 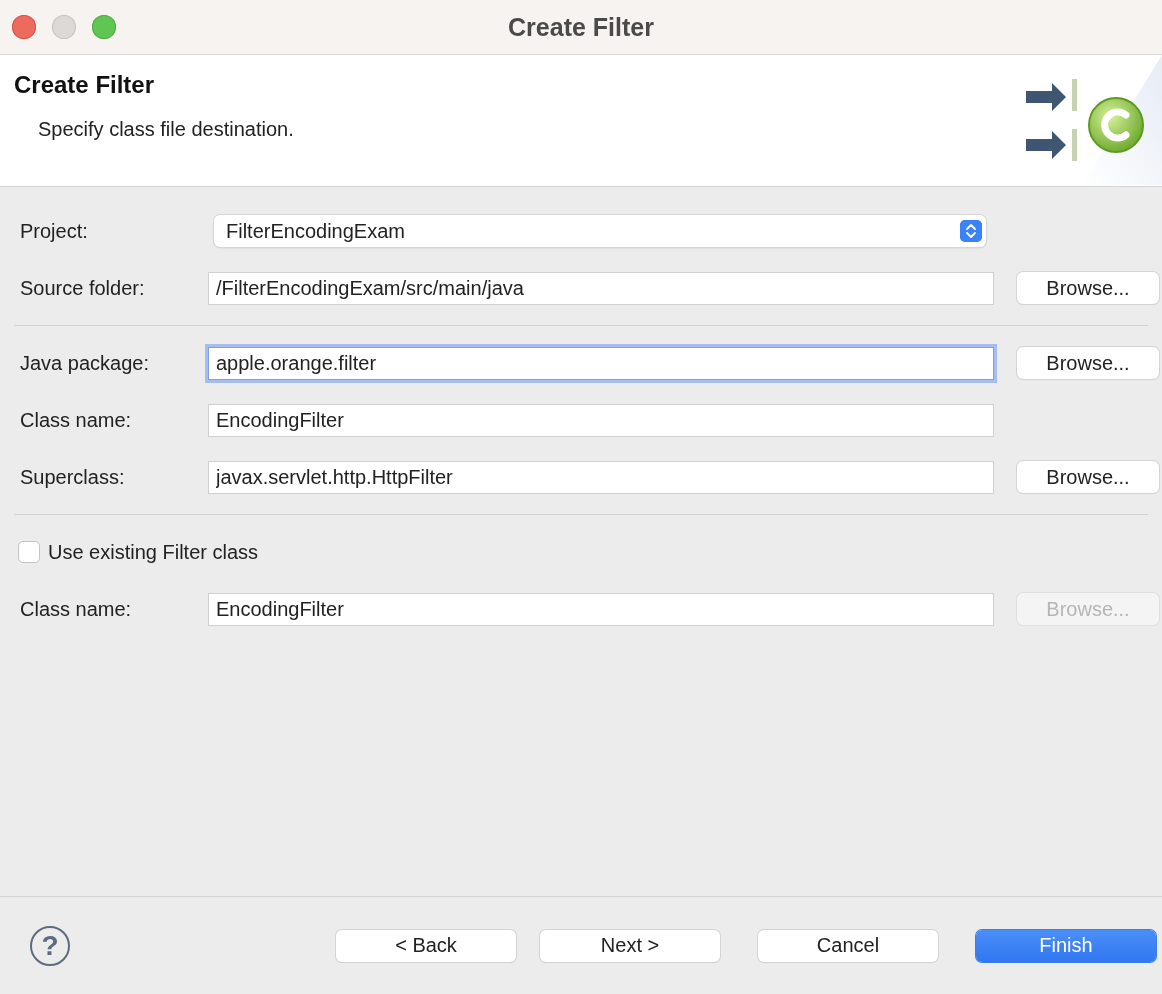 I want to click on field-label: Java package:, so click(x=85, y=363).